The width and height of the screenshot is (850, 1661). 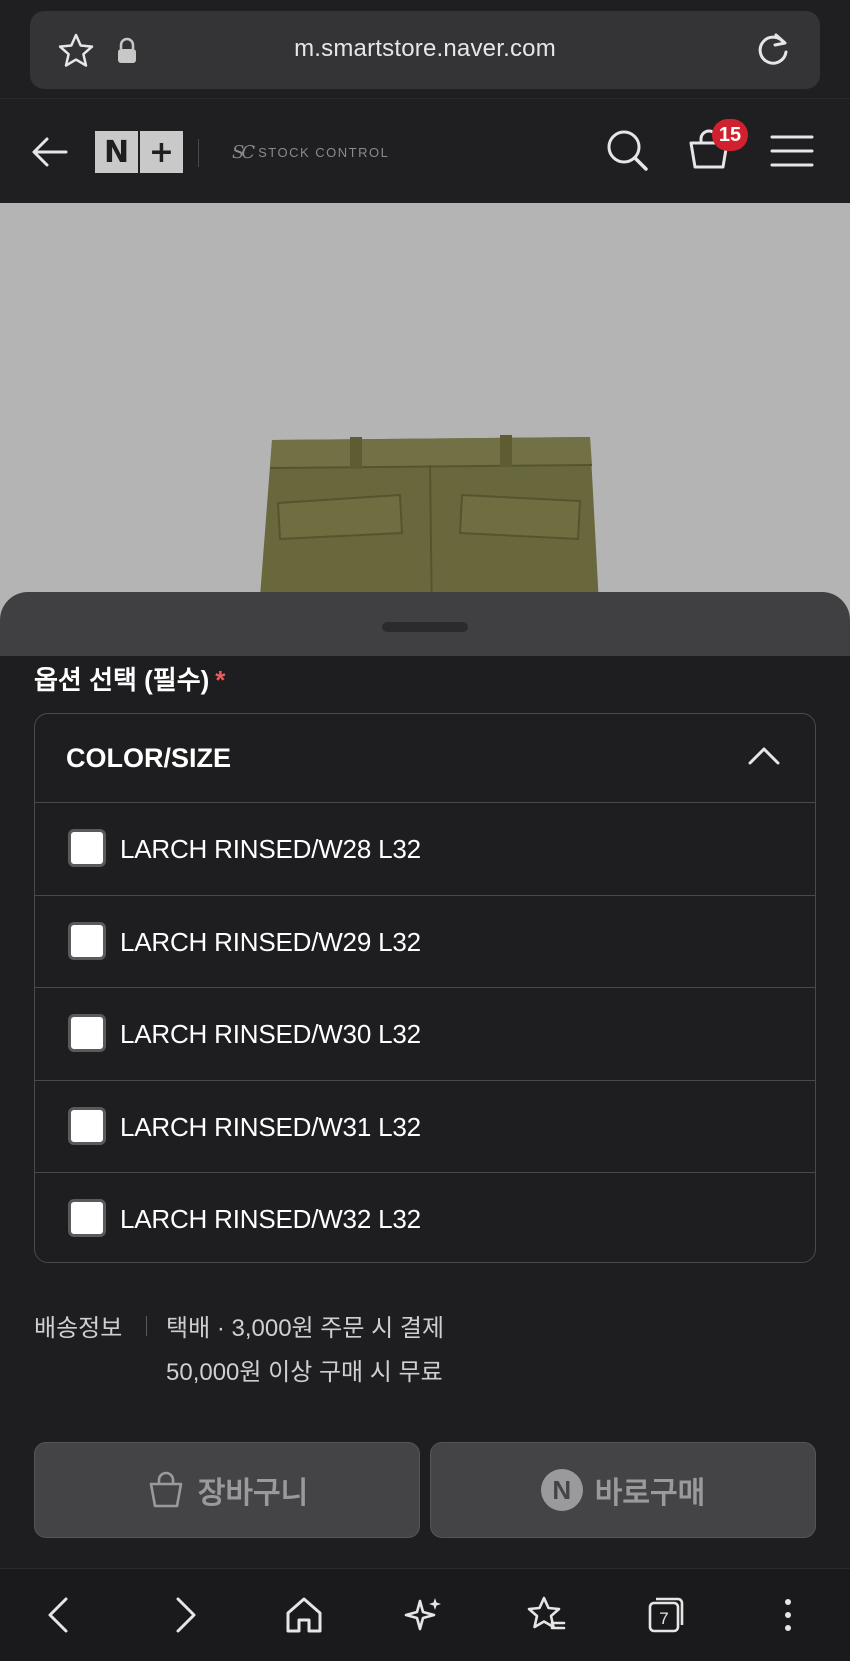 I want to click on option-title-text: 옵션 선택 (필수), so click(x=122, y=680).